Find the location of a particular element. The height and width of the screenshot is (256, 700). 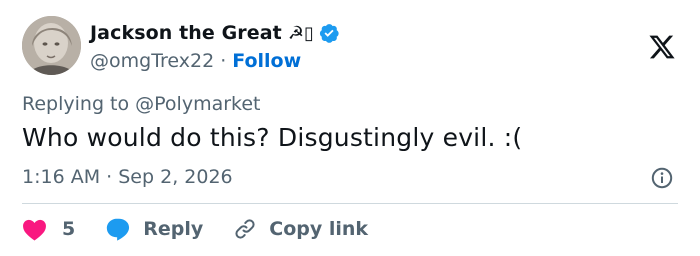

action-bar: 5 Reply Copy link is located at coordinates (195, 229).